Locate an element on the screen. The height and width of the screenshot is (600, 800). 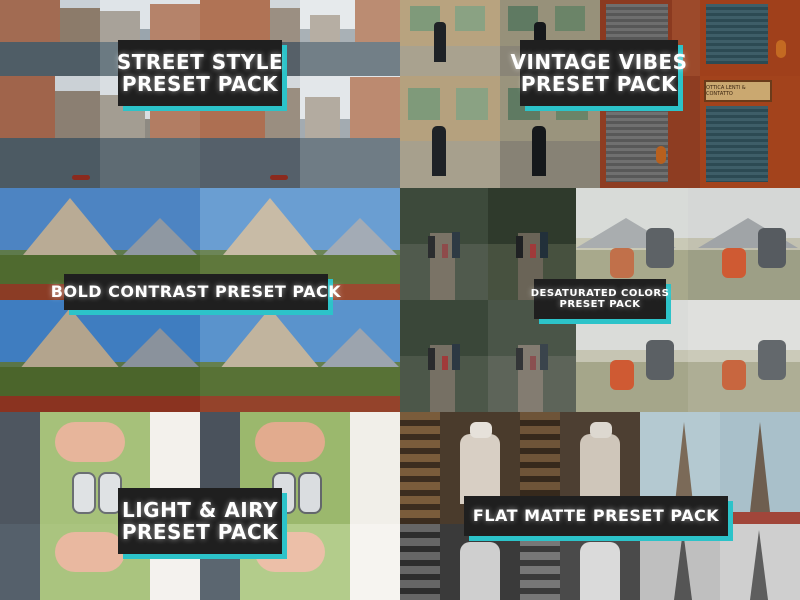
vintage-vibes-preset-pack-label: VINTAGE VIBES PRESET PACK is located at coordinates (599, 73).